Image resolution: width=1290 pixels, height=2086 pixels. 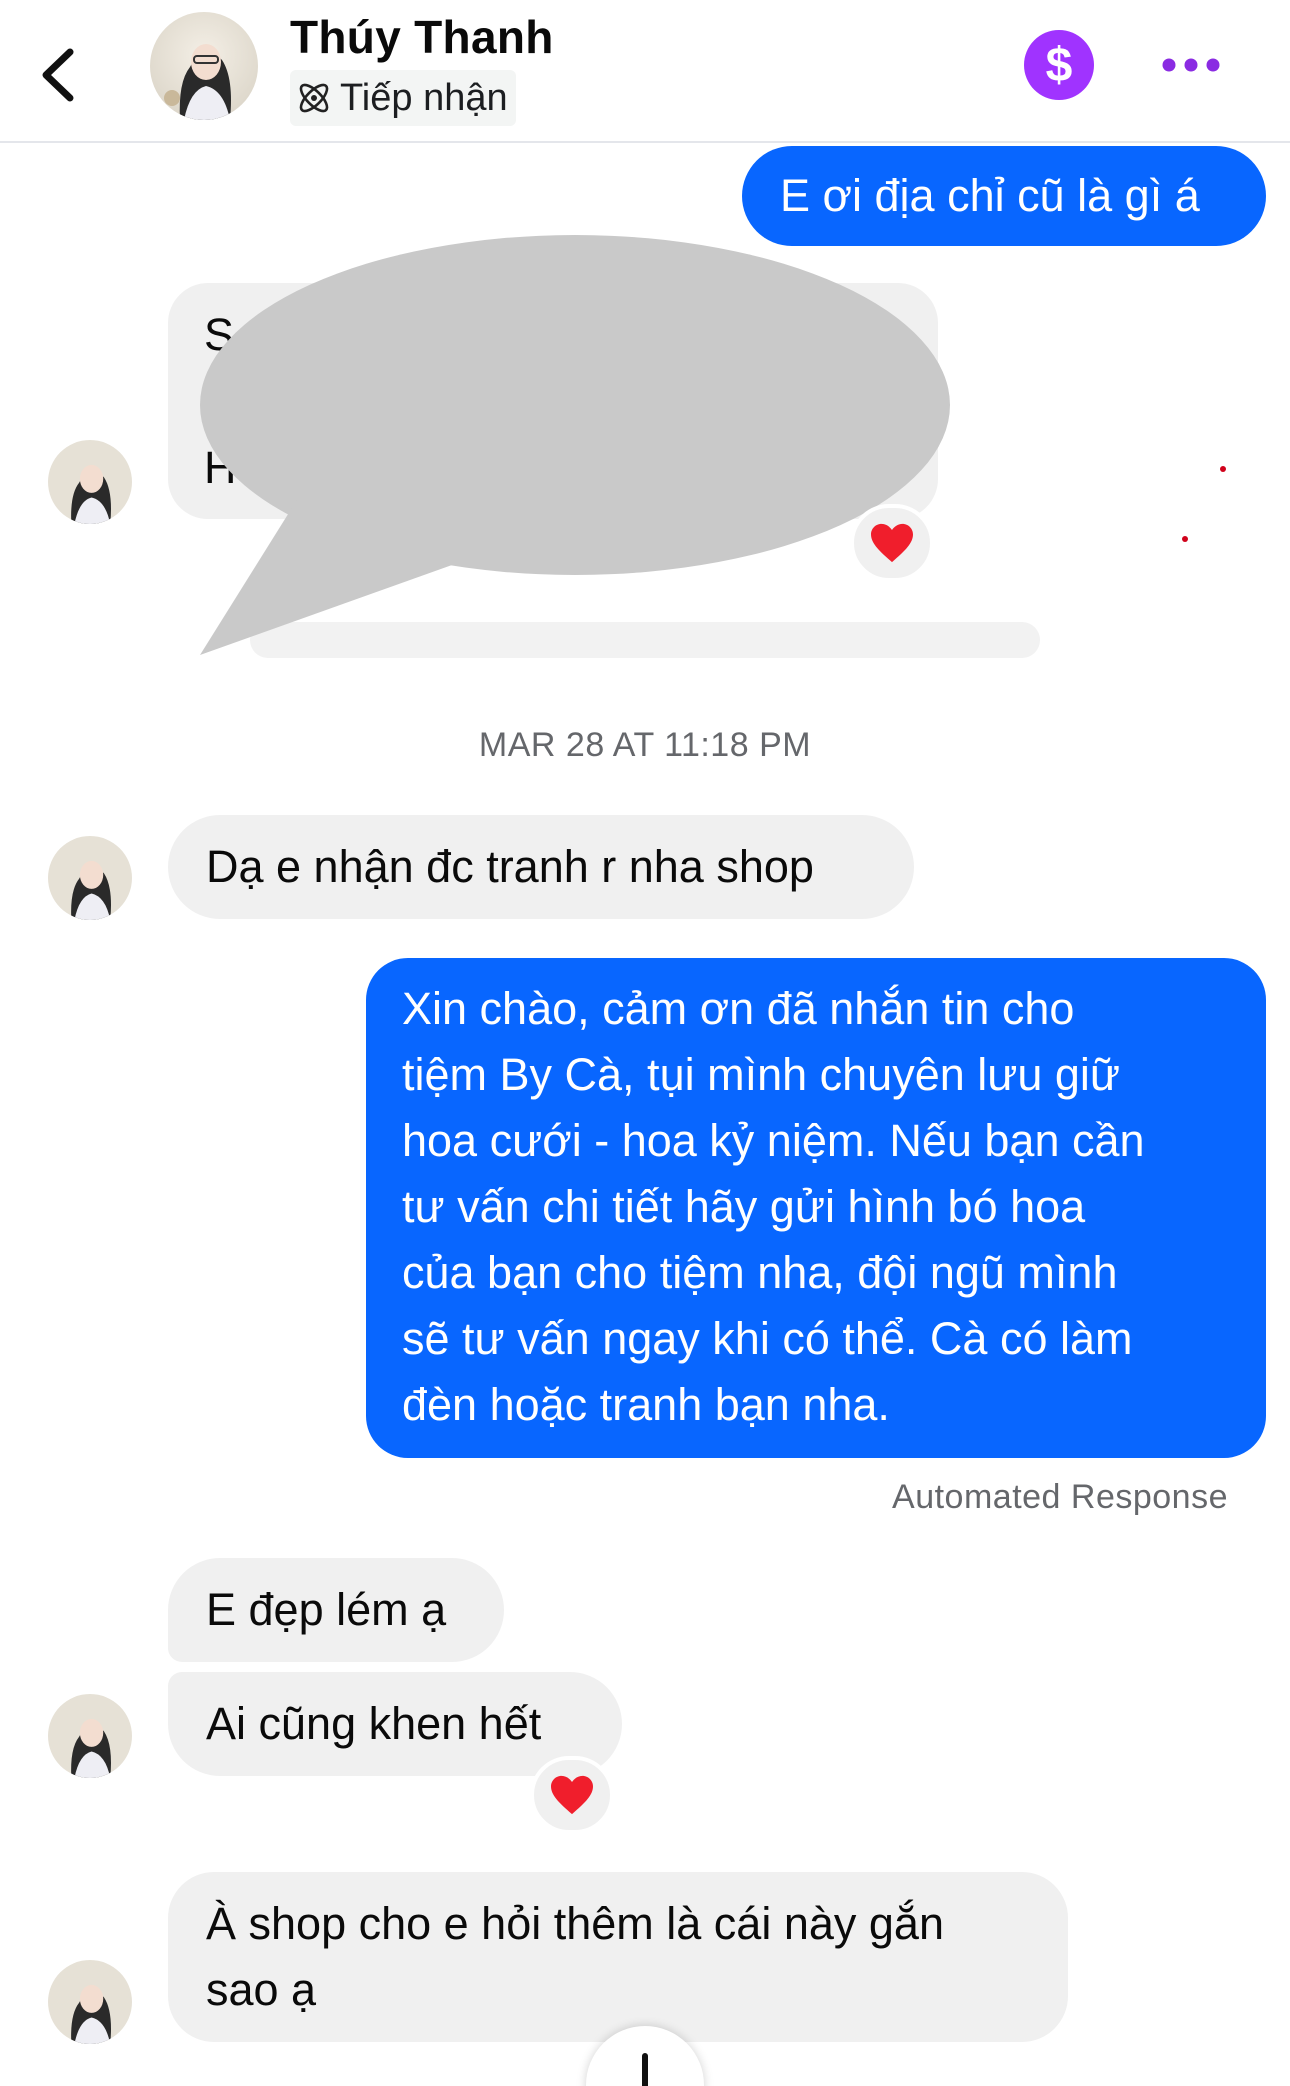 What do you see at coordinates (314, 98) in the screenshot?
I see `atom-icon` at bounding box center [314, 98].